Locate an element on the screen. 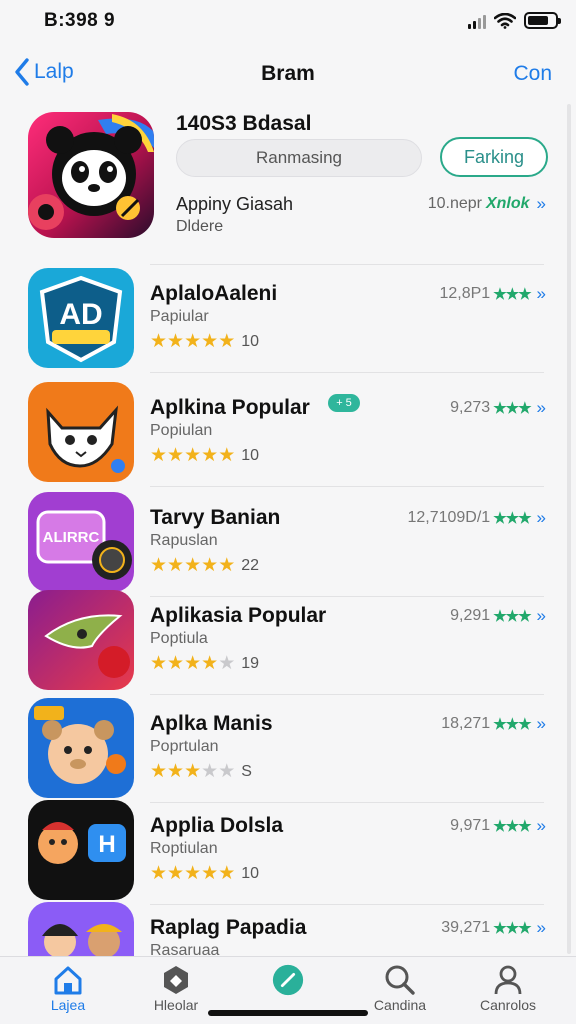 The width and height of the screenshot is (576, 1024). h-app-icon: H is located at coordinates (81, 850).